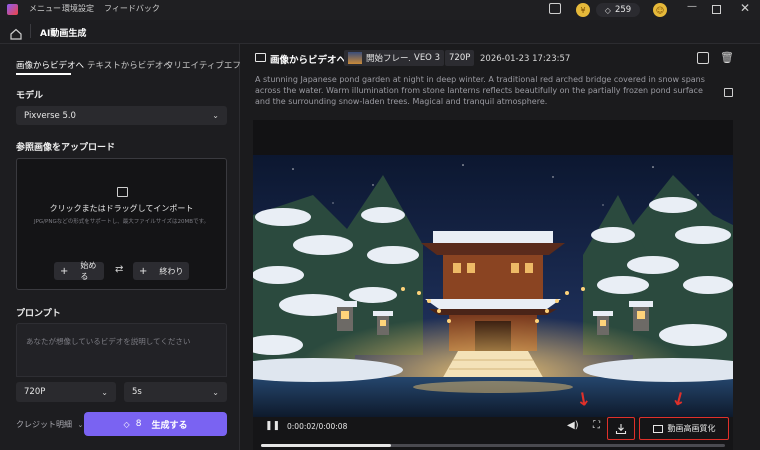 The height and width of the screenshot is (450, 760). Describe the element at coordinates (108, 341) in the screenshot. I see `prompt-placeholder: あなたが想像しているビデオを説明してください` at that location.